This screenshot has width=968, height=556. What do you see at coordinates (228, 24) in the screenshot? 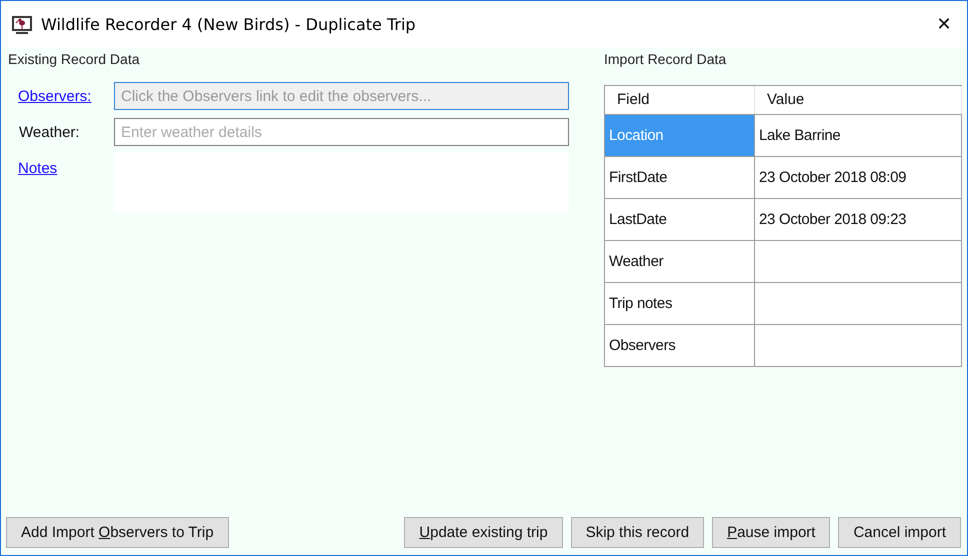
I see `window-title: Wildlife Recorder 4 (New Birds) - Duplicate Trip` at bounding box center [228, 24].